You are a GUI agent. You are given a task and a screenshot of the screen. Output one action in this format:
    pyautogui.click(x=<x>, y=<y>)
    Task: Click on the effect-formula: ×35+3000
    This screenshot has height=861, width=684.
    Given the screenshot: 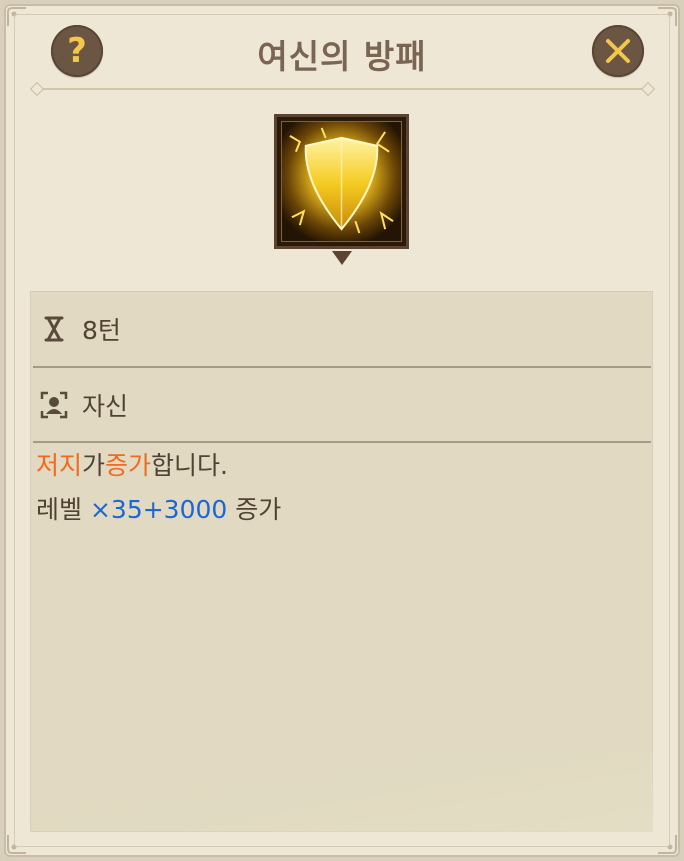 What is the action you would take?
    pyautogui.click(x=158, y=509)
    